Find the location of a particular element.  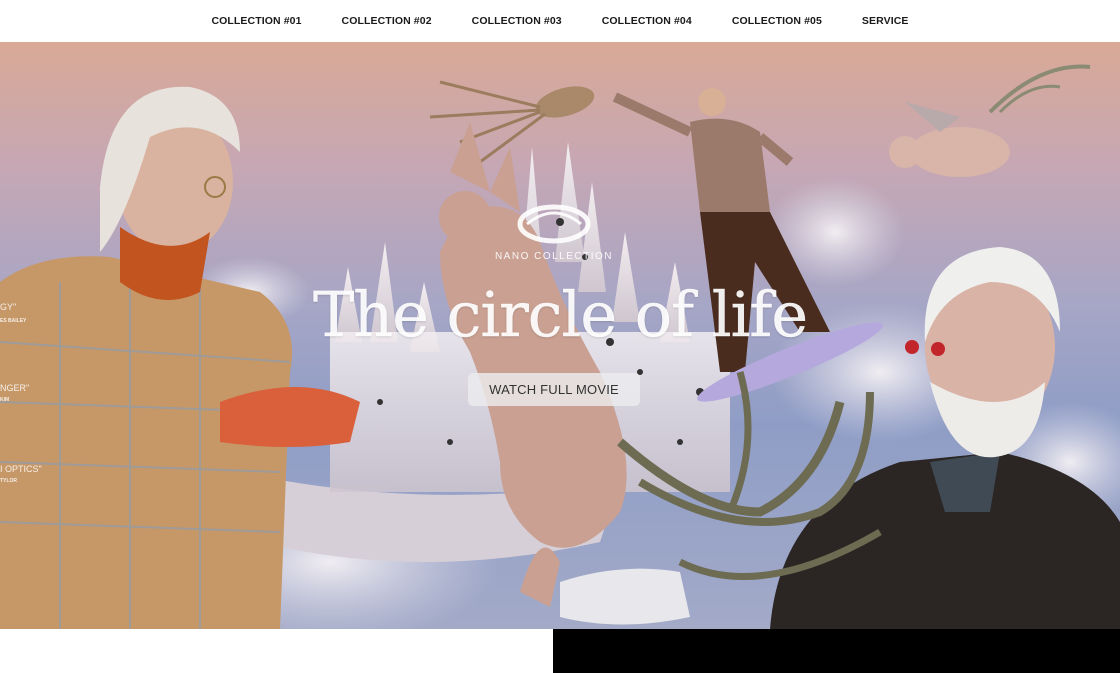

watch-full-movie-button: WATCH FULL MOVIE is located at coordinates (554, 389).